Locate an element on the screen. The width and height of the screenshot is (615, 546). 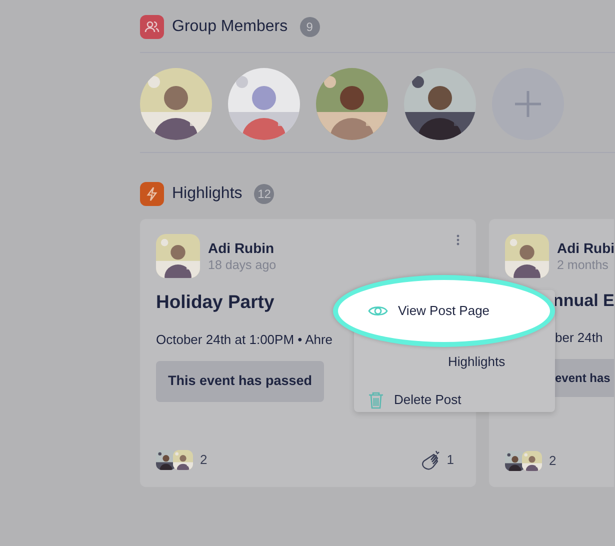
author-name: Adi Rubi is located at coordinates (586, 248).